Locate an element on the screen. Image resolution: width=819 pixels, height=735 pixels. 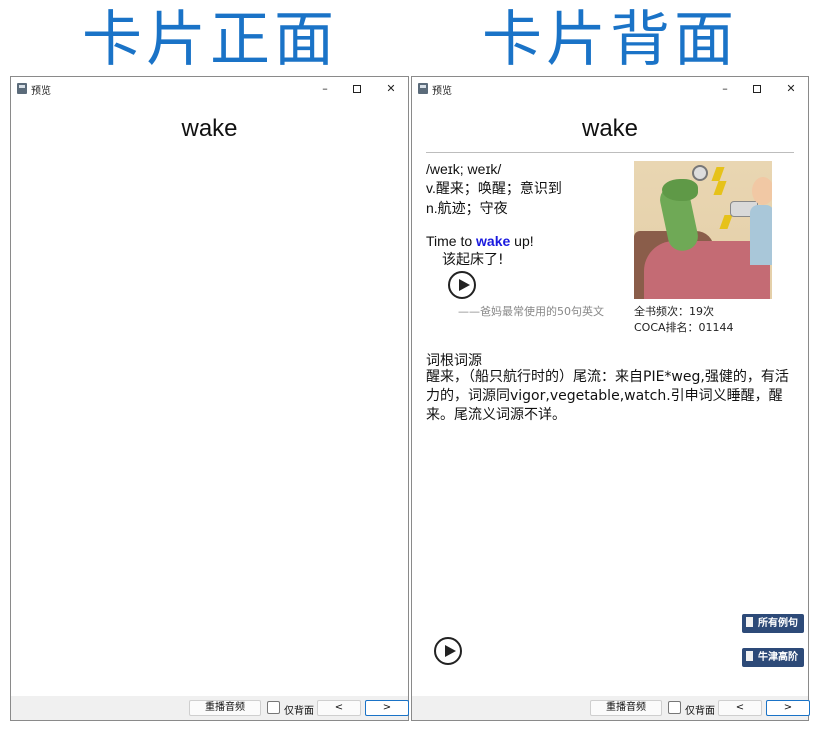
clock-icon is located at coordinates (700, 173).